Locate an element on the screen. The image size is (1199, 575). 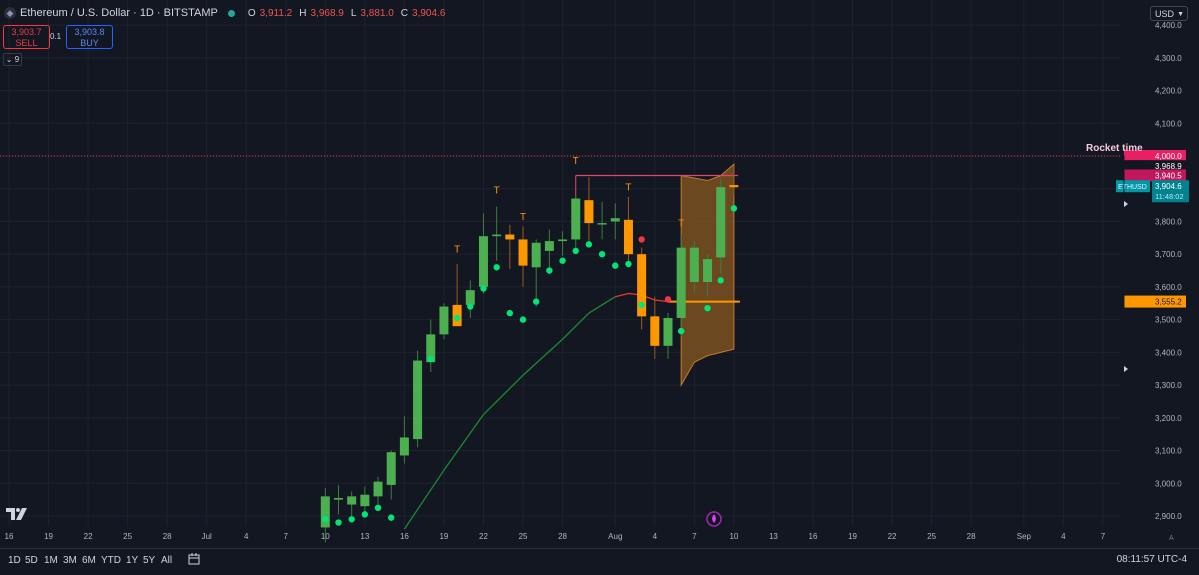
sell-button: 3,903.7 SELL is located at coordinates (26, 37).